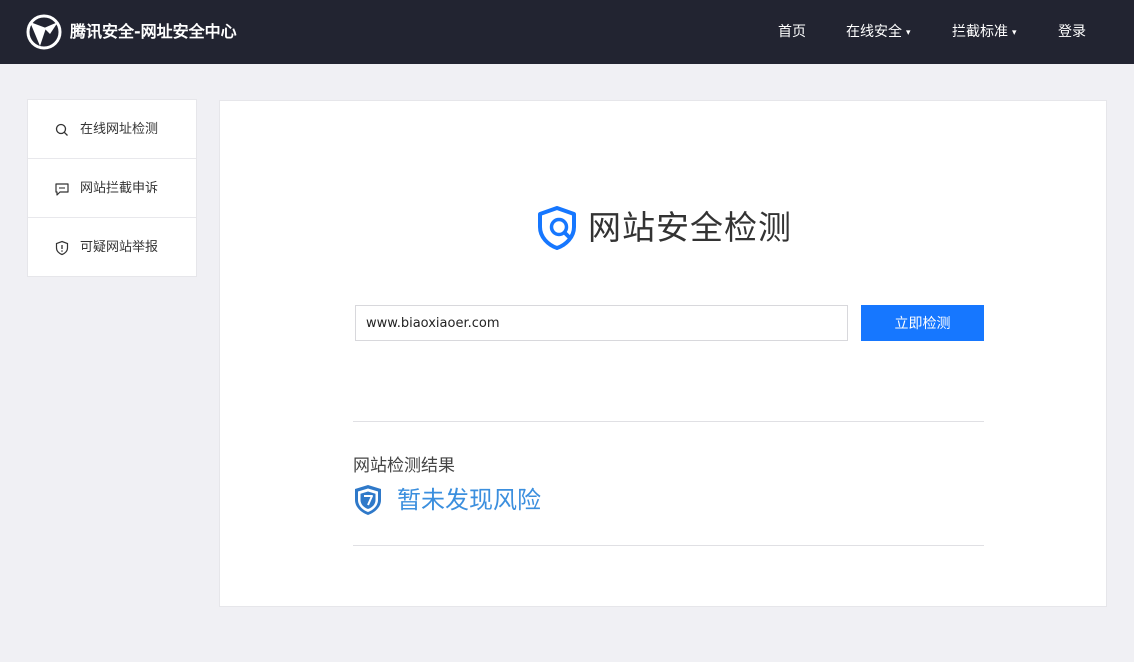  I want to click on check-now-button: 立即检测, so click(922, 323).